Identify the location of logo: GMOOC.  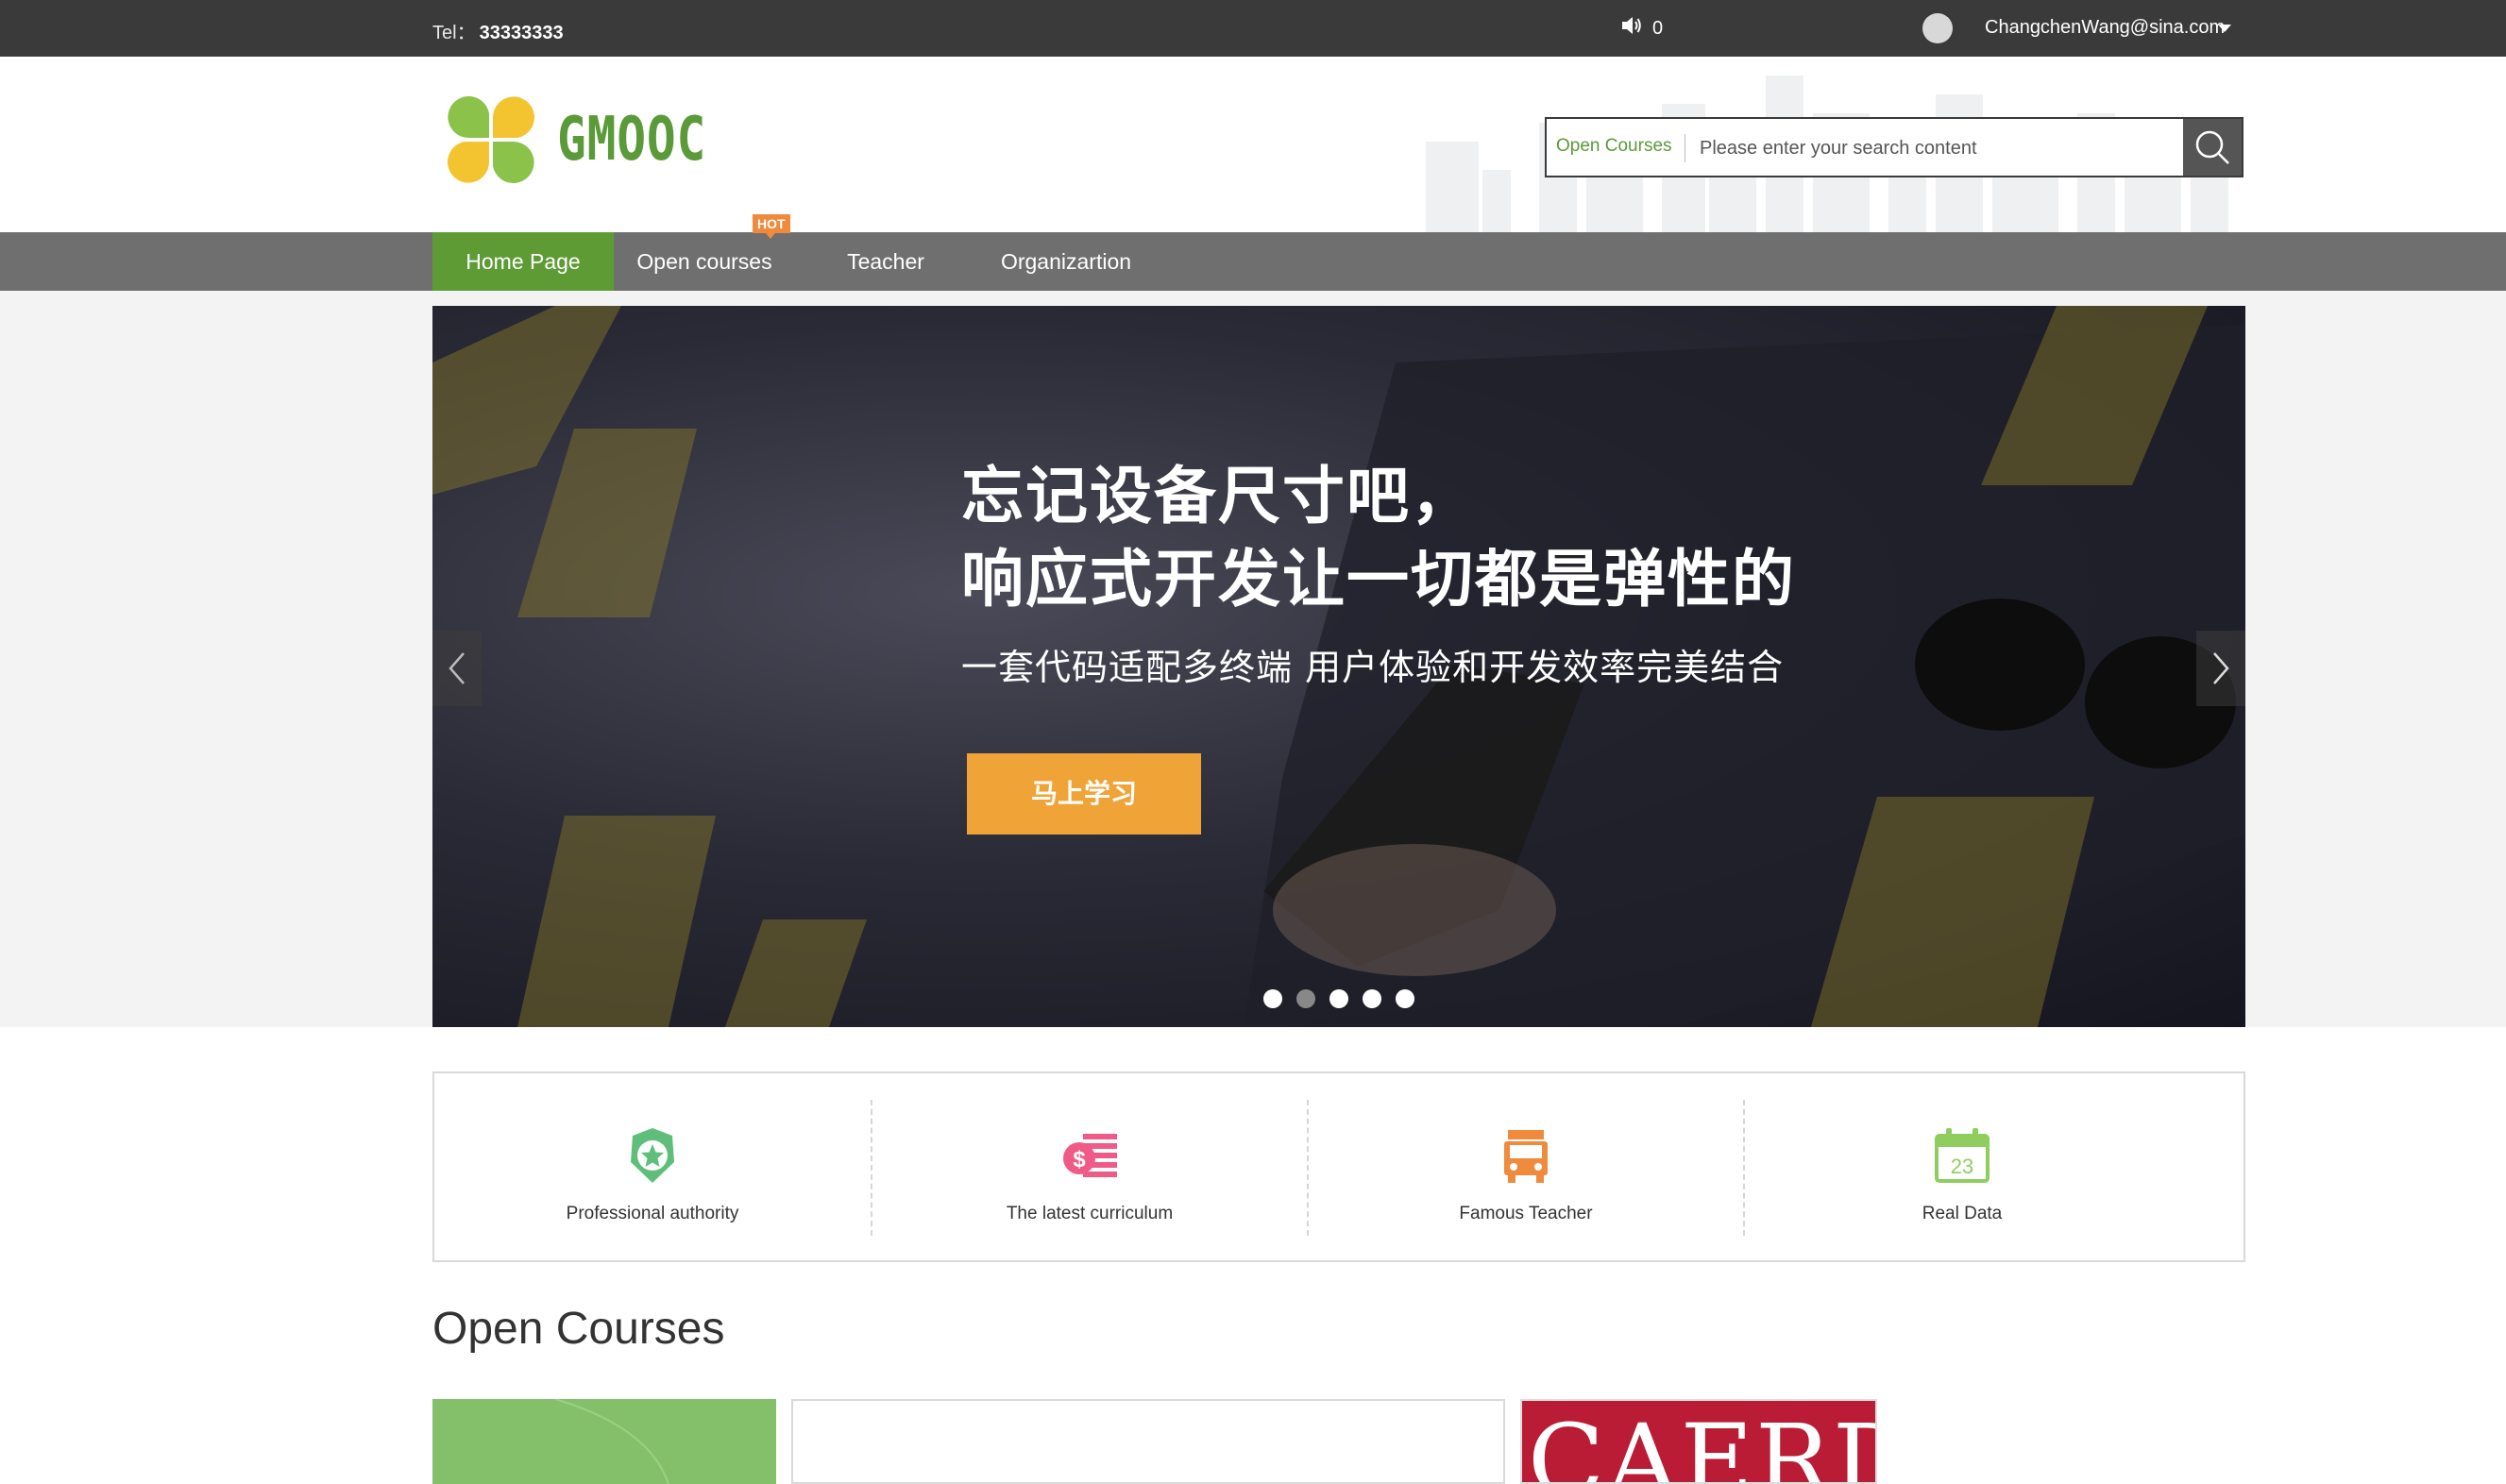
(595, 139).